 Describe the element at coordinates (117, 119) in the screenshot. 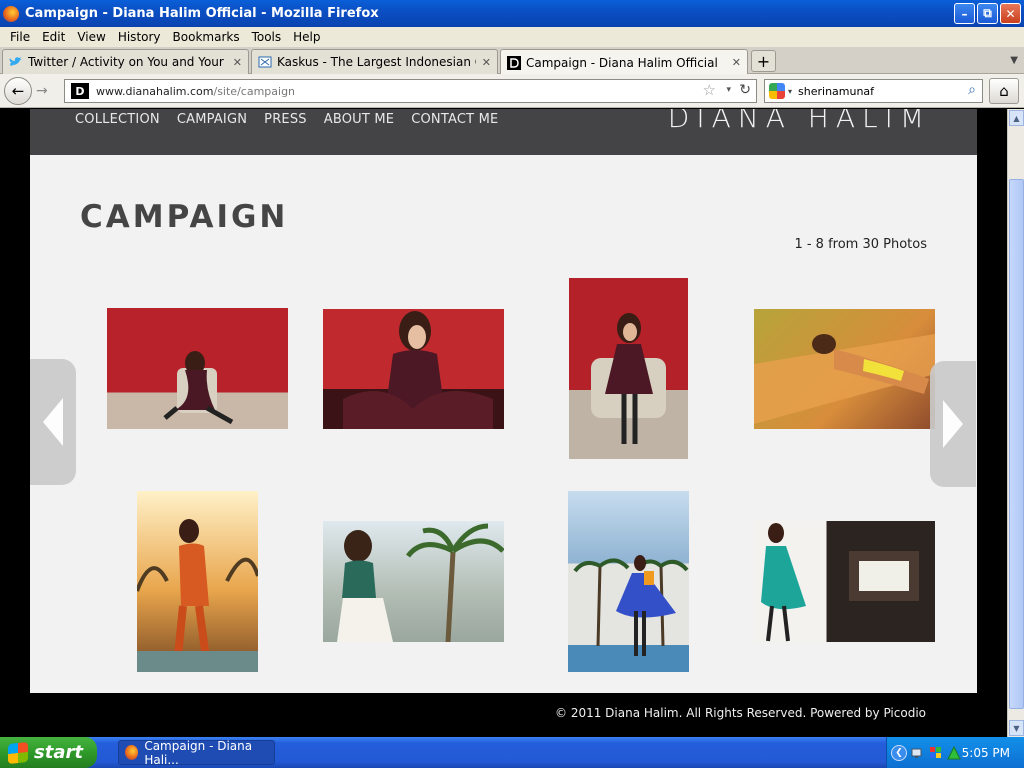

I see `nav-collection: COLLECTION` at that location.